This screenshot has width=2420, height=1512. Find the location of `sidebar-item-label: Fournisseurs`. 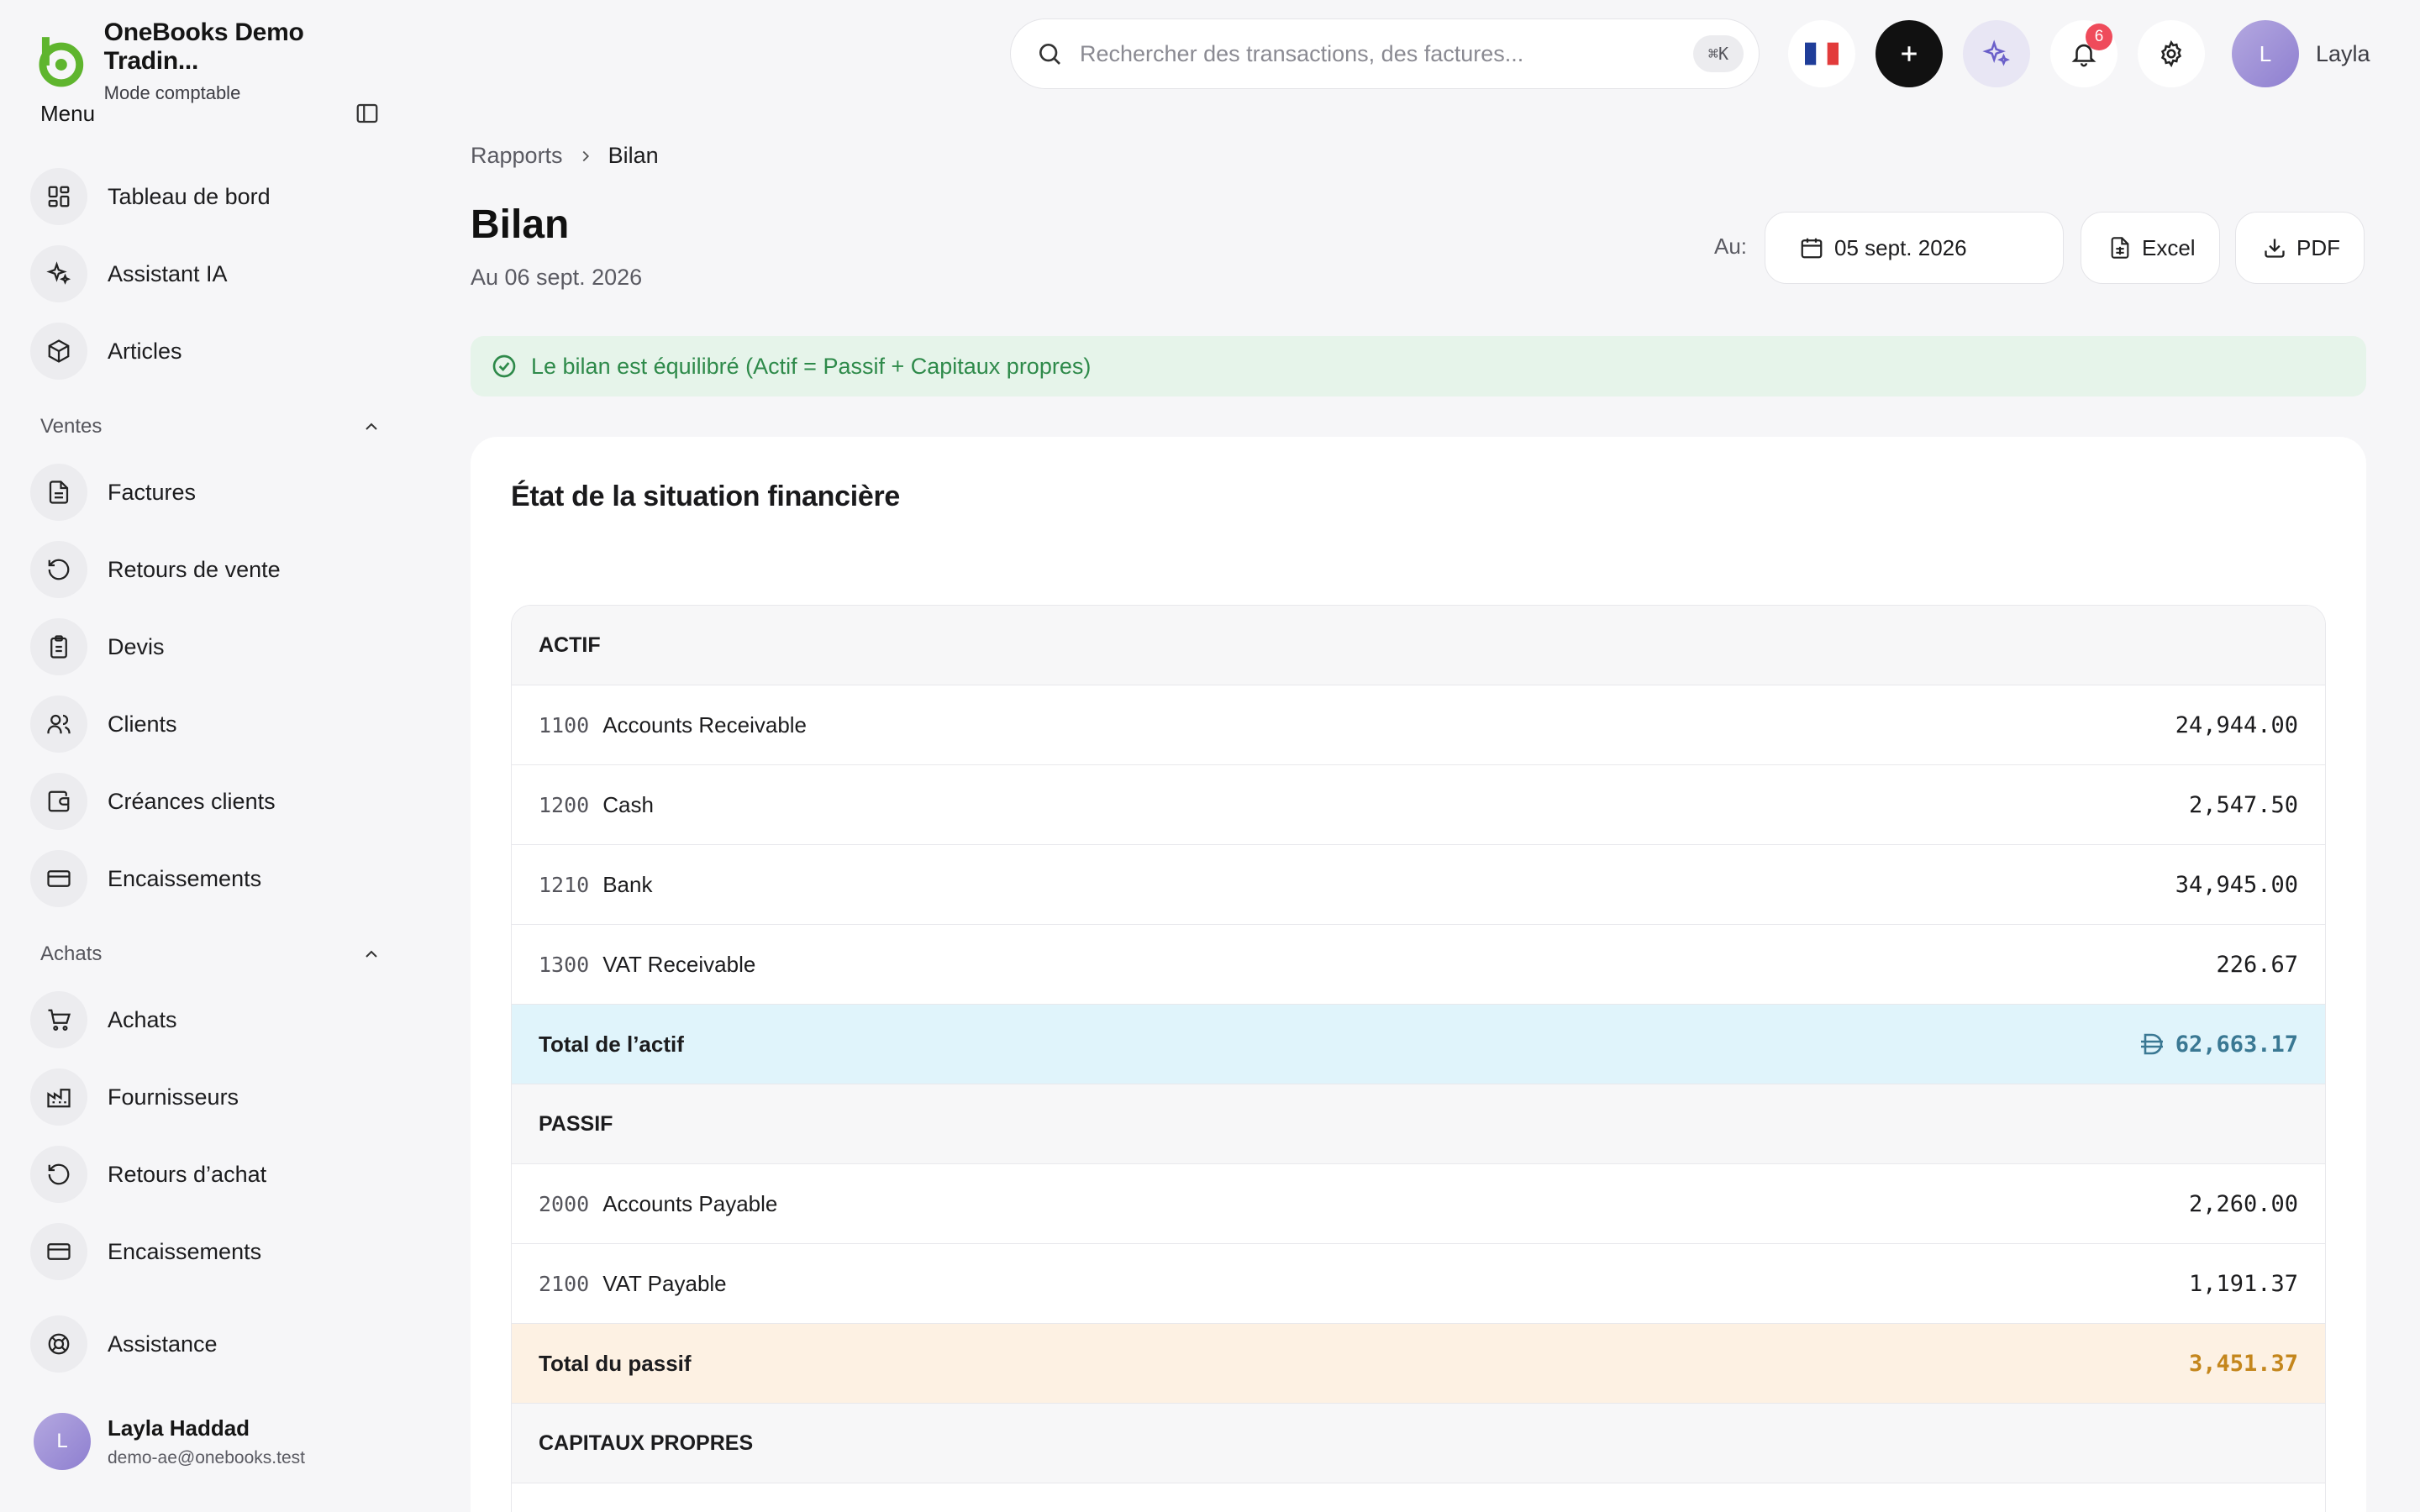

sidebar-item-label: Fournisseurs is located at coordinates (173, 1097).